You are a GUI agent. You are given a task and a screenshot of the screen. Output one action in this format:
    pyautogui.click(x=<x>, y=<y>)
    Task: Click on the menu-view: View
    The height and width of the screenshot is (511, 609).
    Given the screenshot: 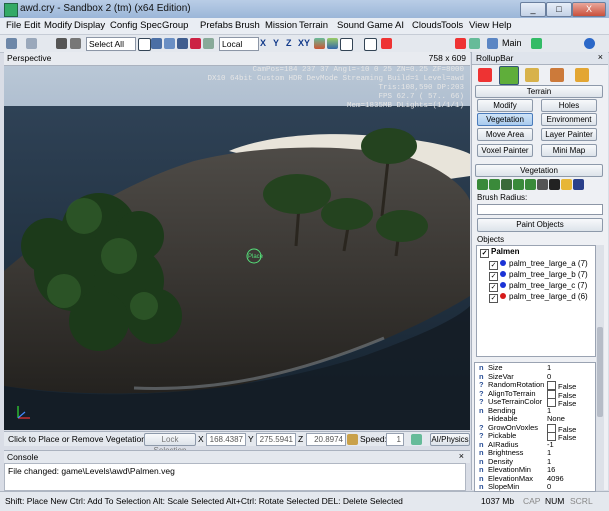 What is the action you would take?
    pyautogui.click(x=479, y=25)
    